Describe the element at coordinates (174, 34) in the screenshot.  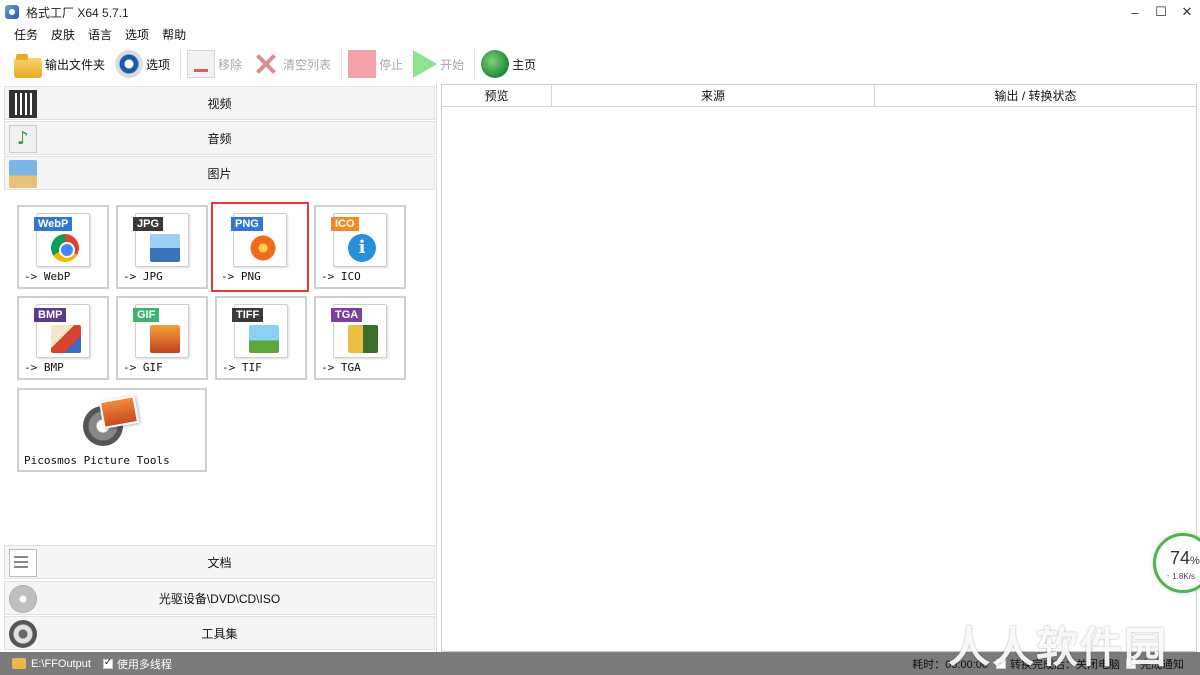
I see `menu-help: 帮助` at that location.